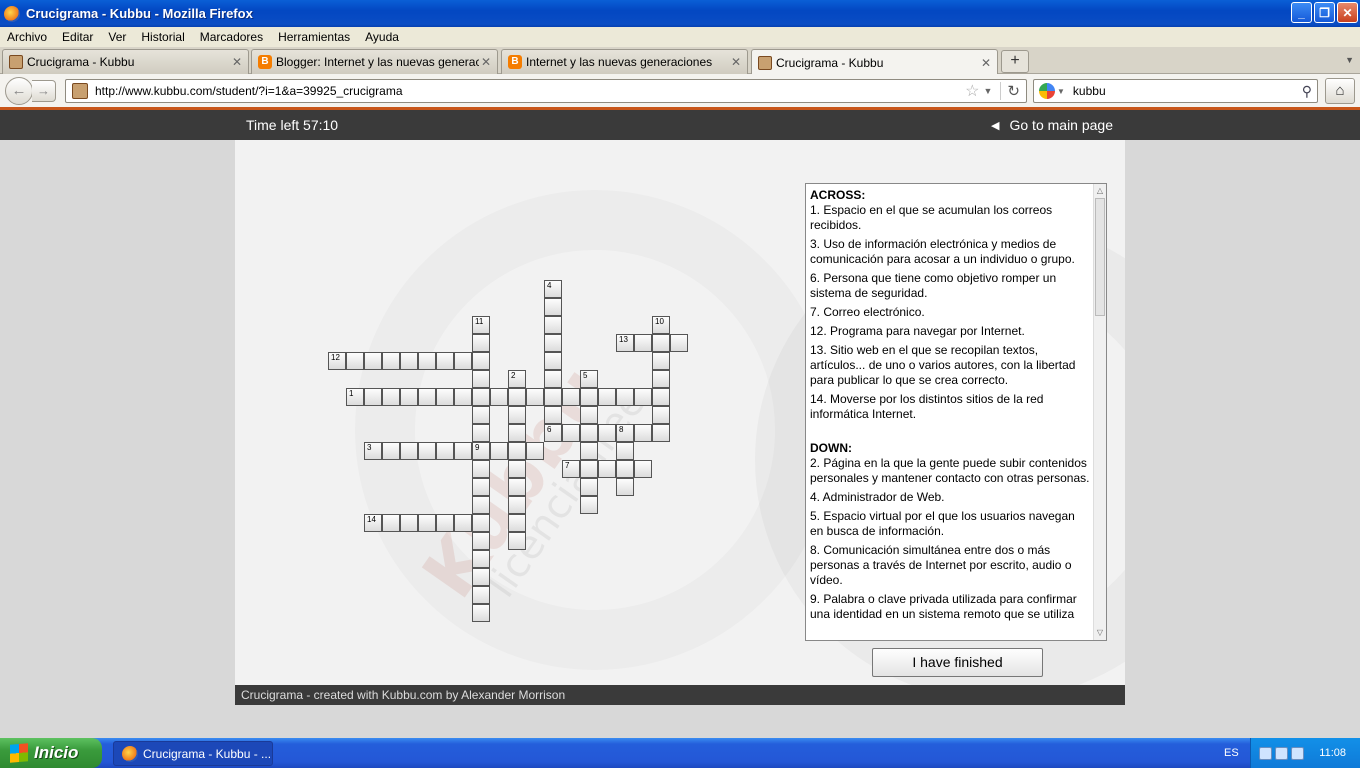 The image size is (1360, 768). What do you see at coordinates (625, 343) in the screenshot?
I see `crossword-cell: 13` at bounding box center [625, 343].